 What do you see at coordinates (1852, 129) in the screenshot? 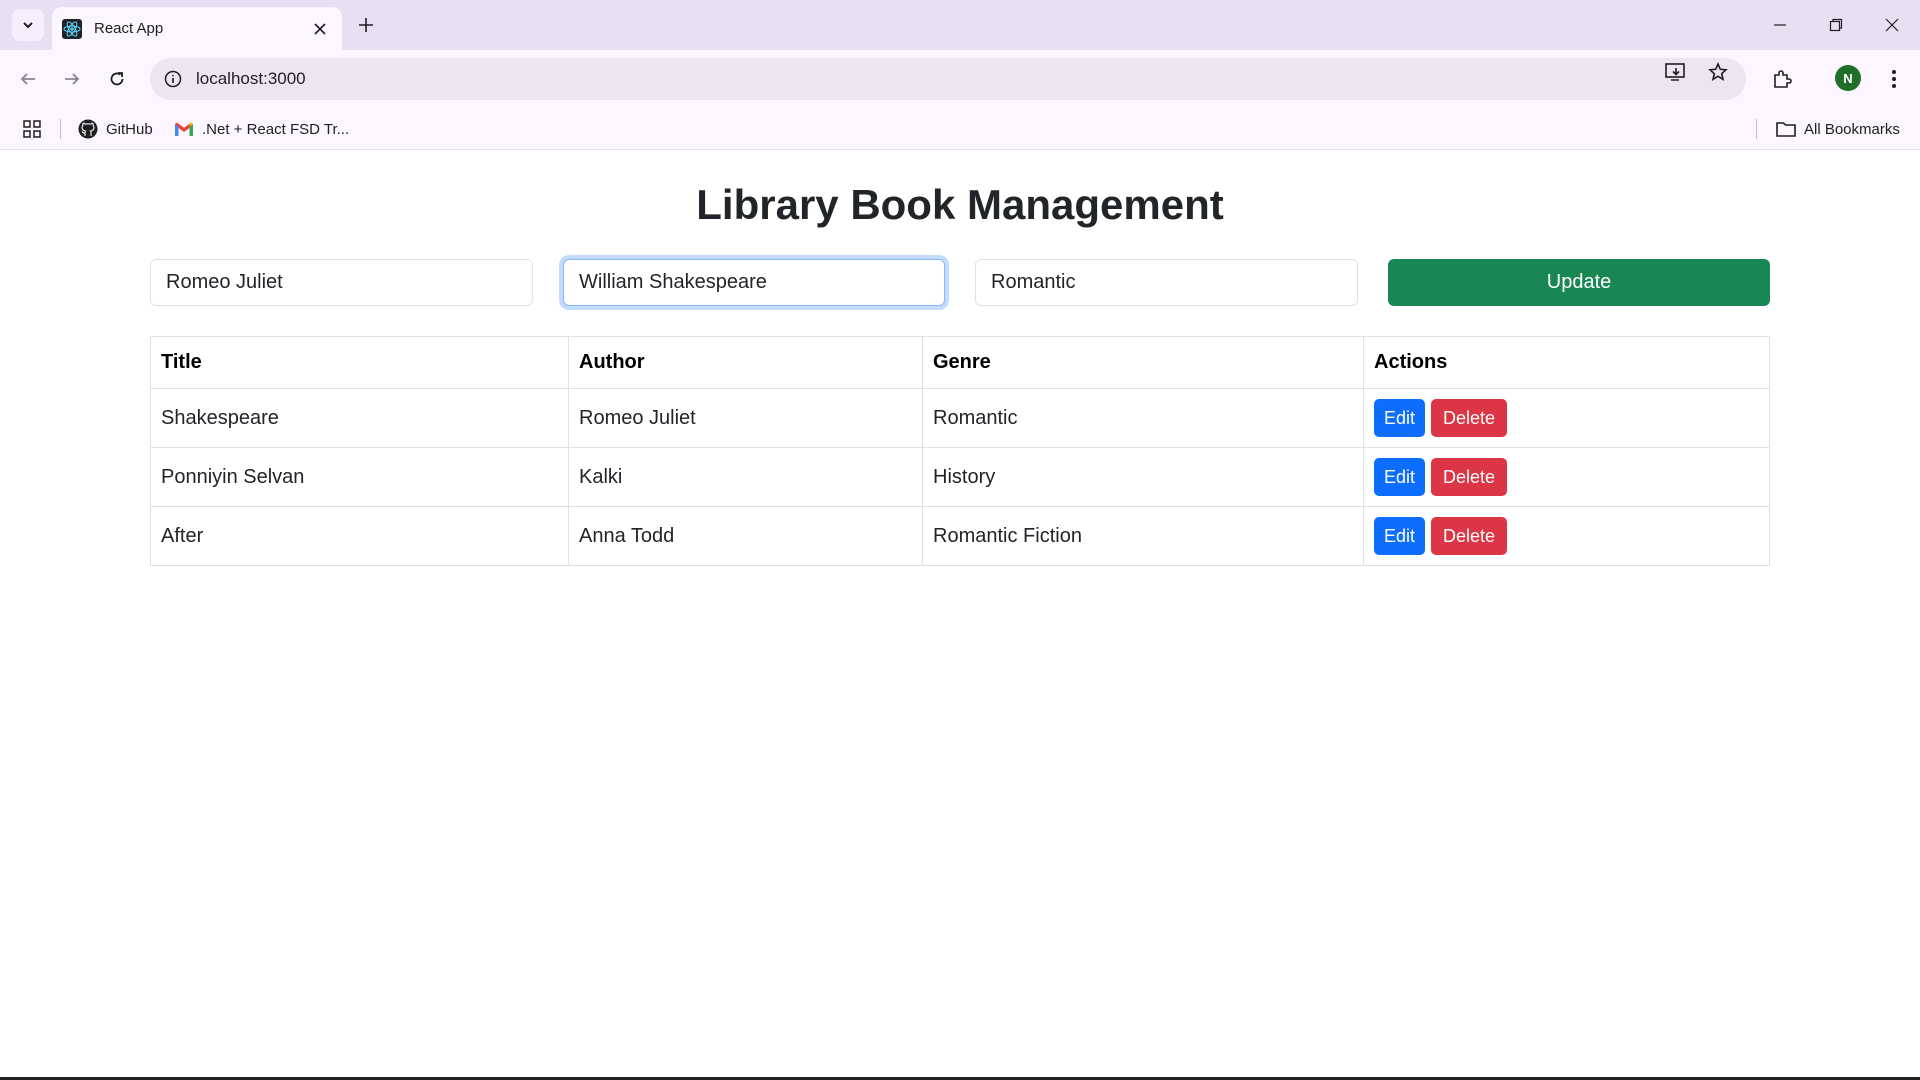
I see `all-bookmarks-label: All Bookmarks` at bounding box center [1852, 129].